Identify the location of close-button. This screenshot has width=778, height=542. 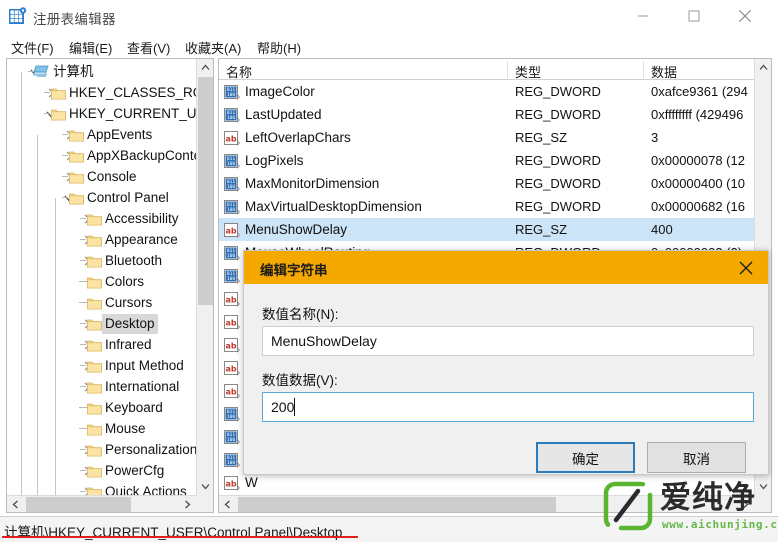
(745, 16).